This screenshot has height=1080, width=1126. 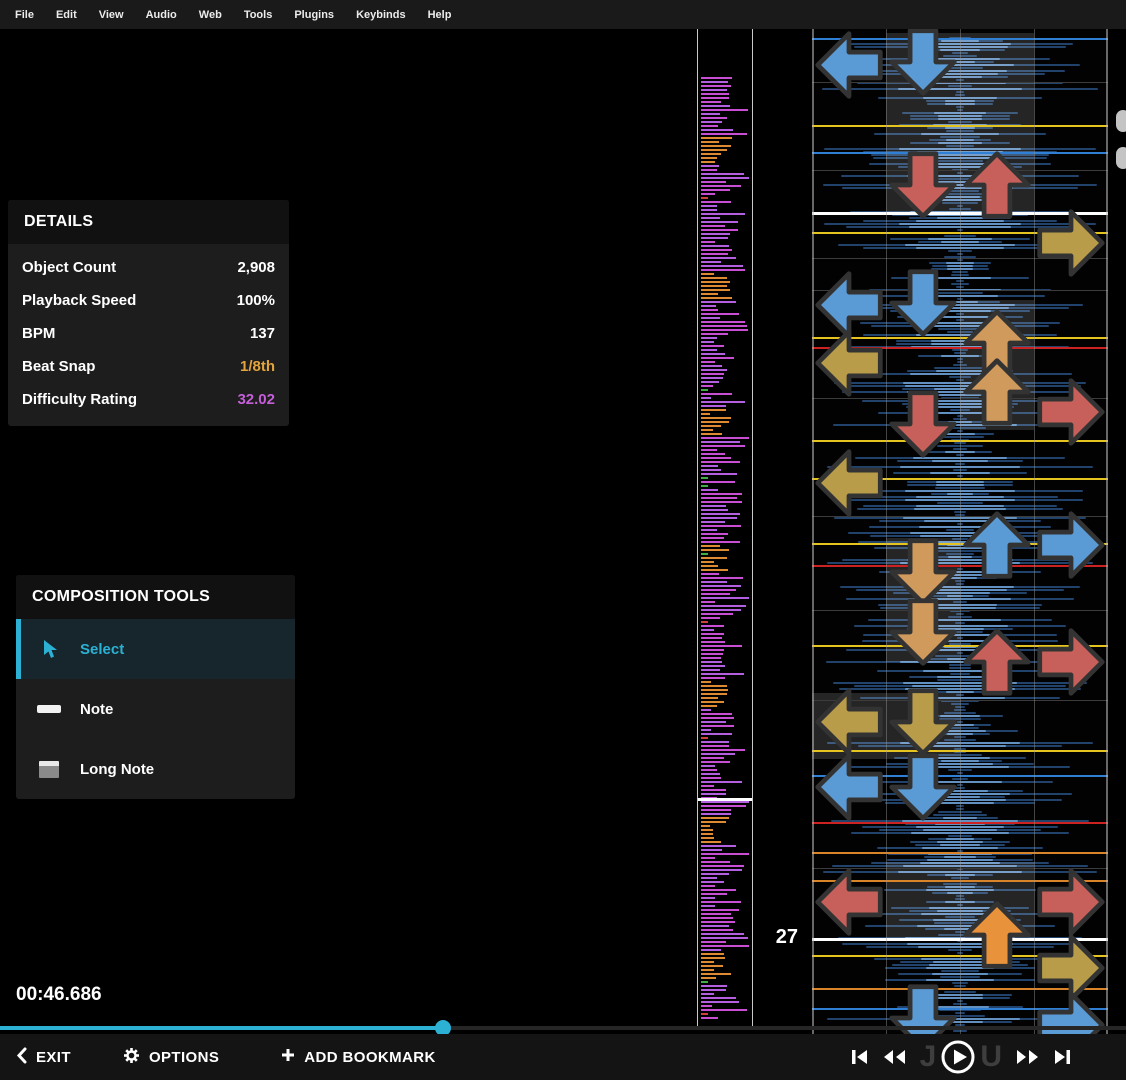 I want to click on menu-tools: Tools, so click(x=258, y=15).